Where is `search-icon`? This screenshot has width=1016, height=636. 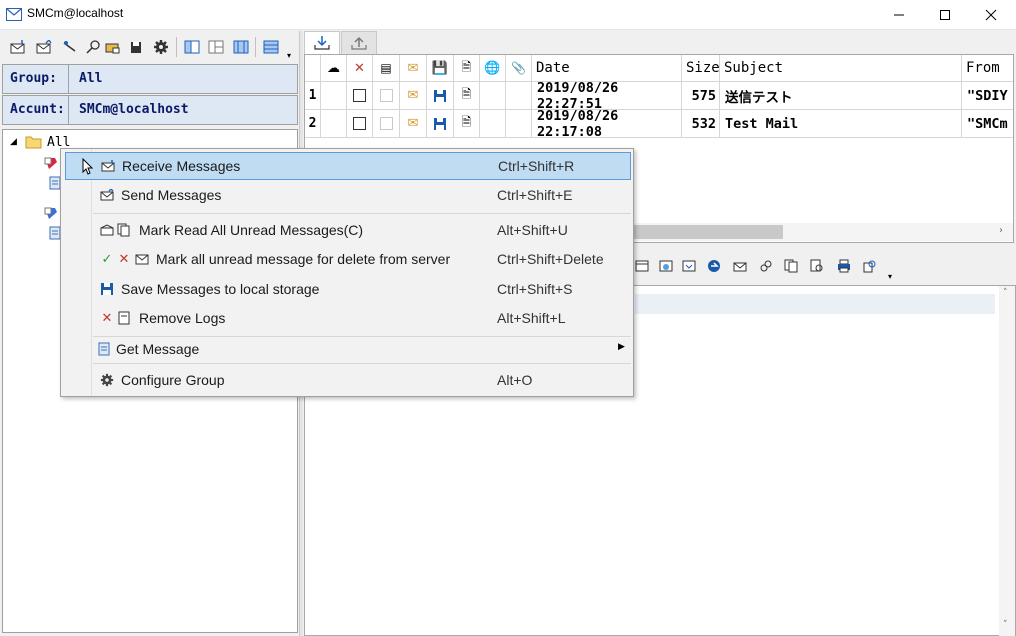 search-icon is located at coordinates (94, 47).